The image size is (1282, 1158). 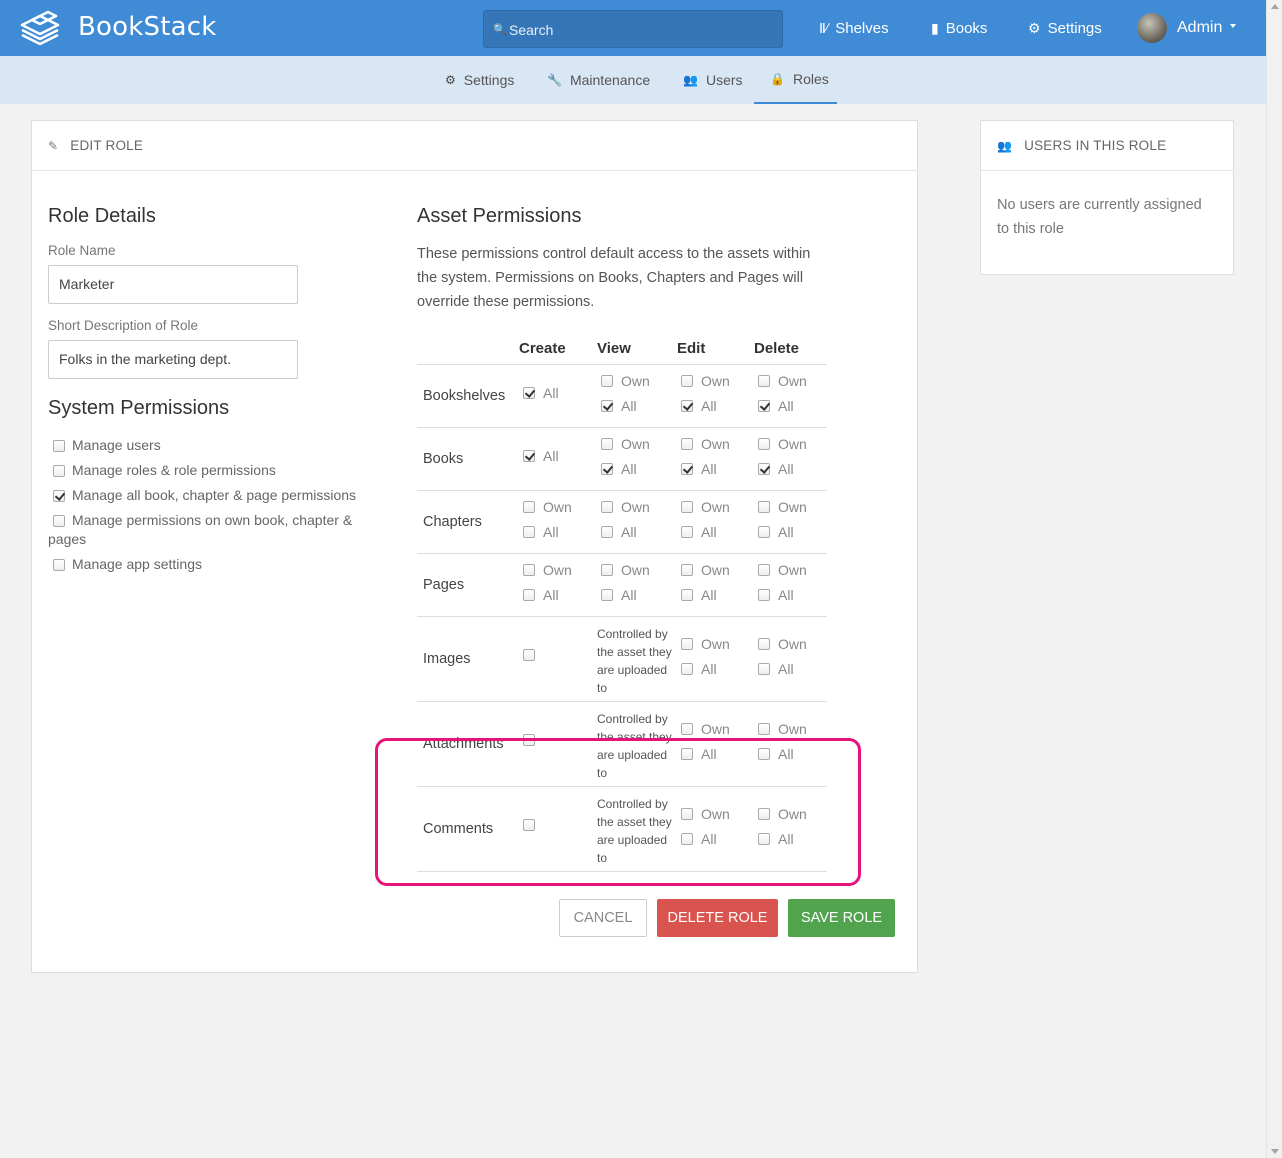 What do you see at coordinates (40, 28) in the screenshot?
I see `bookstack-logo-icon` at bounding box center [40, 28].